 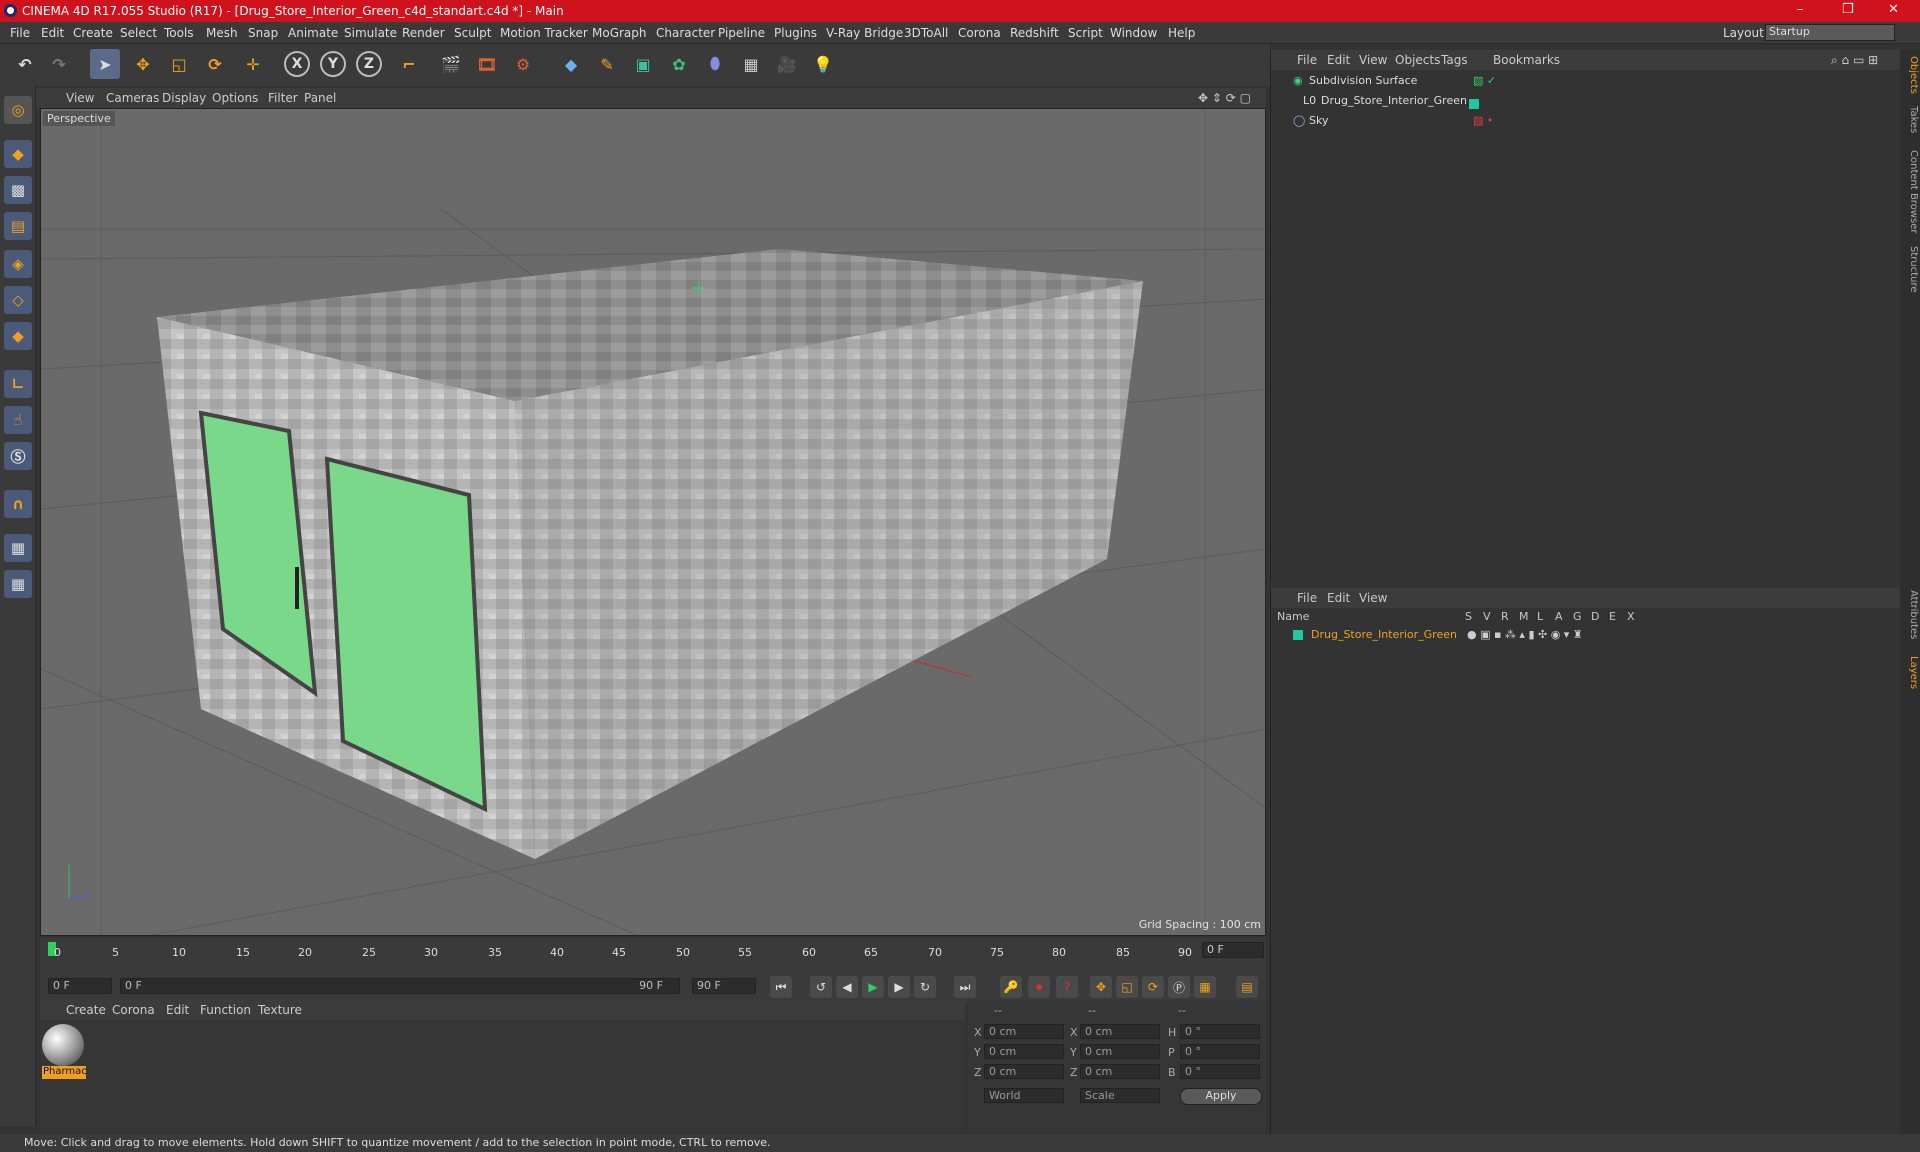 What do you see at coordinates (409, 64) in the screenshot?
I see `coordinate-system-icon: ⌐` at bounding box center [409, 64].